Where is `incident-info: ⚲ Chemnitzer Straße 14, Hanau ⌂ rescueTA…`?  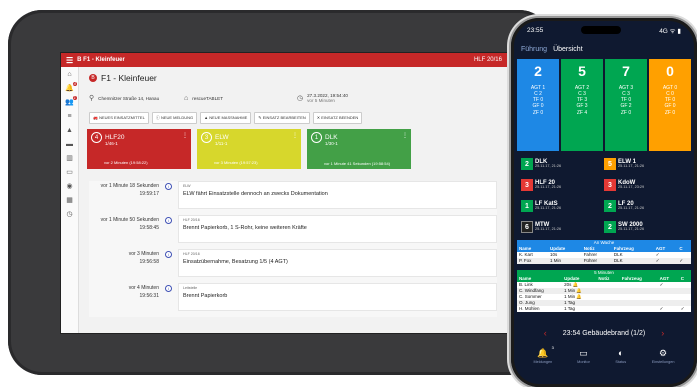 incident-info: ⚲ Chemnitzer Straße 14, Hanau ⌂ rescueTA… is located at coordinates (293, 98).